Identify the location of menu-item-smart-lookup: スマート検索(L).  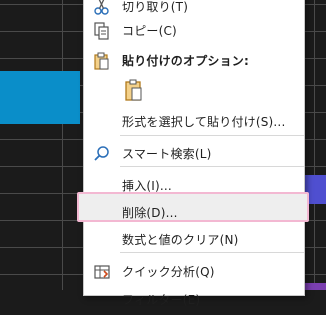
(194, 154).